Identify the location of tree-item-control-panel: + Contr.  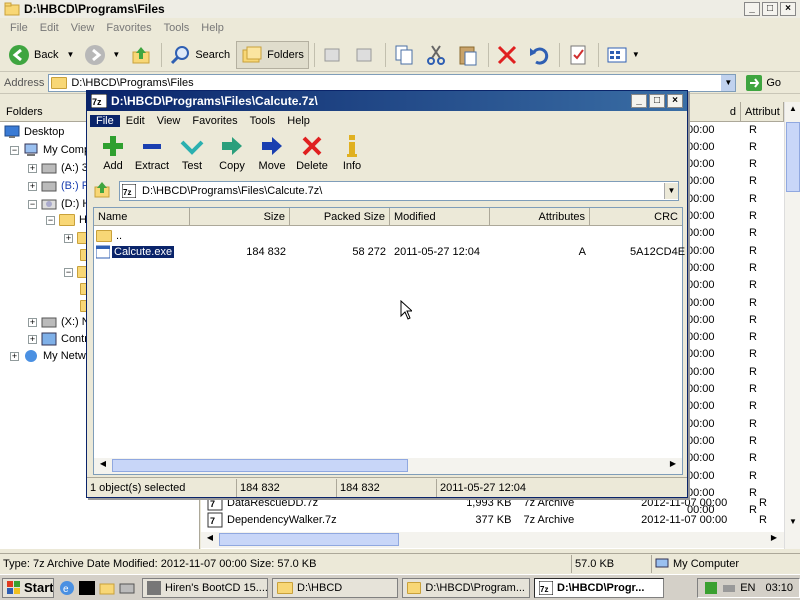
(58, 339).